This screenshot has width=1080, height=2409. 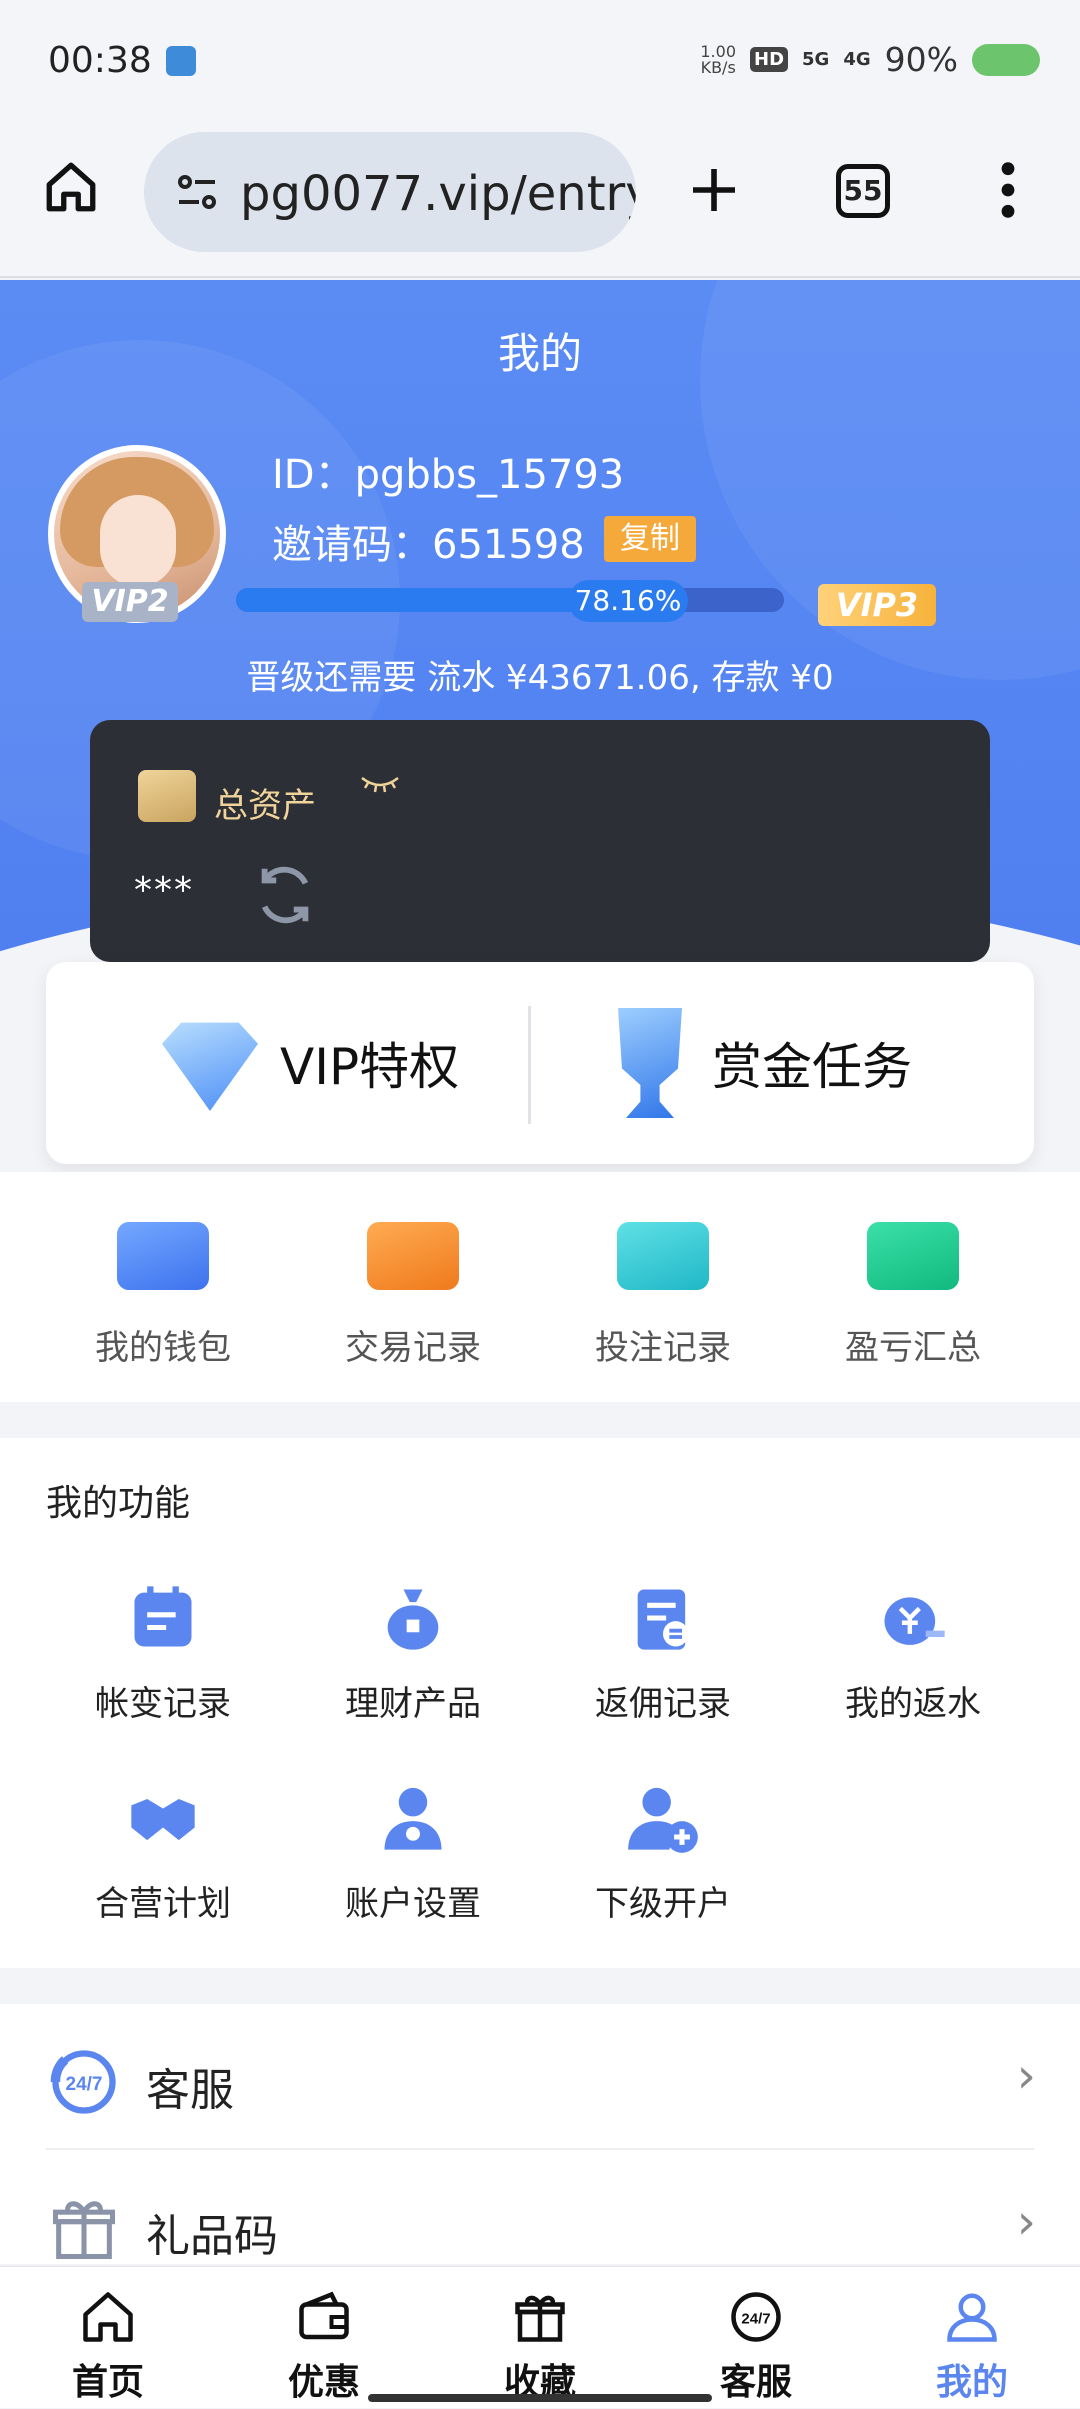 What do you see at coordinates (540, 678) in the screenshot?
I see `upgrade-requirement: 晋级还需要 流水 ¥43671.06, 存款 ¥0` at bounding box center [540, 678].